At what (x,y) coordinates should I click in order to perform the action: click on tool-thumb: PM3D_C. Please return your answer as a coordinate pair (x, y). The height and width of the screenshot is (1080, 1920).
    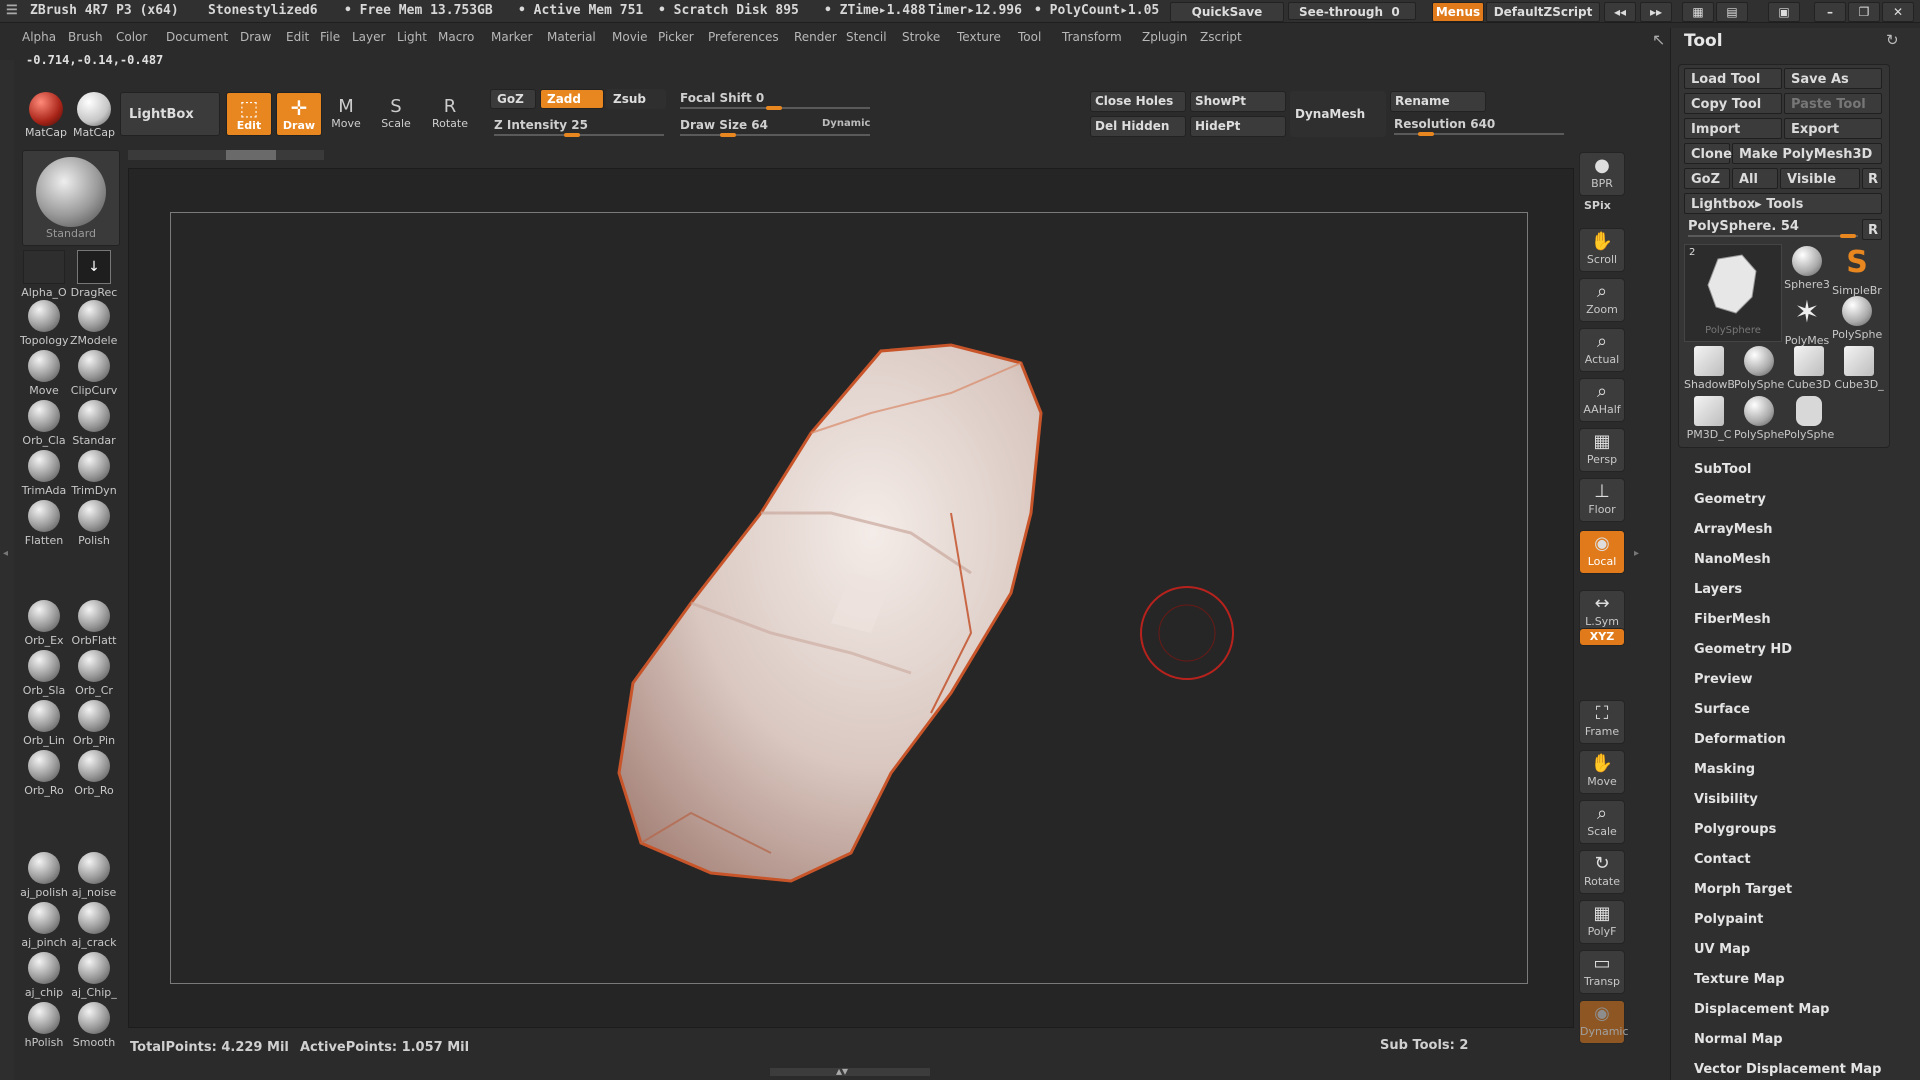
    Looking at the image, I should click on (1709, 418).